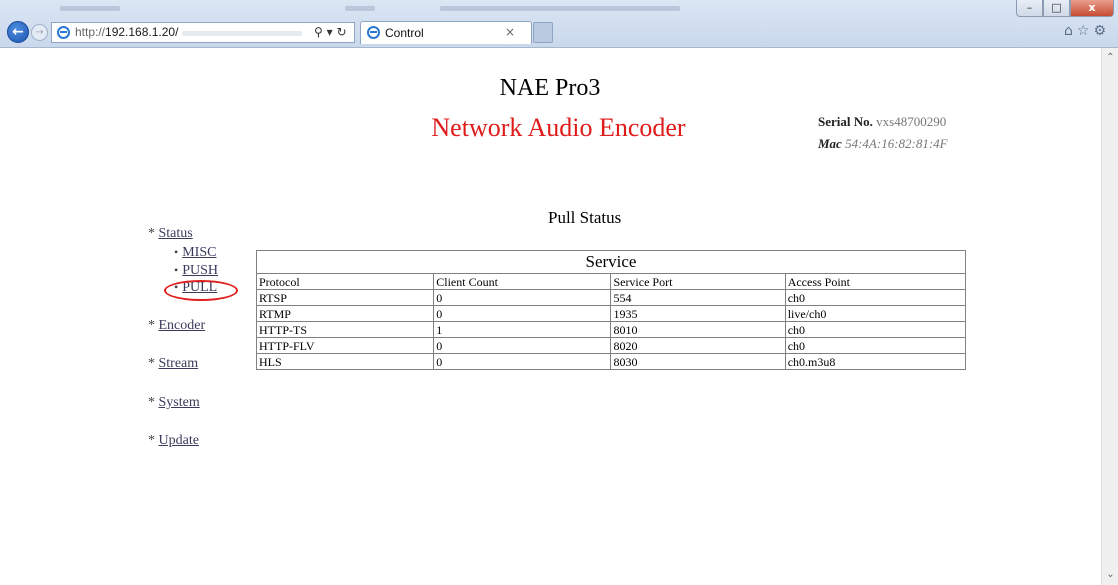 Image resolution: width=1118 pixels, height=585 pixels. I want to click on sidebar-item-stream: * Stream, so click(173, 364).